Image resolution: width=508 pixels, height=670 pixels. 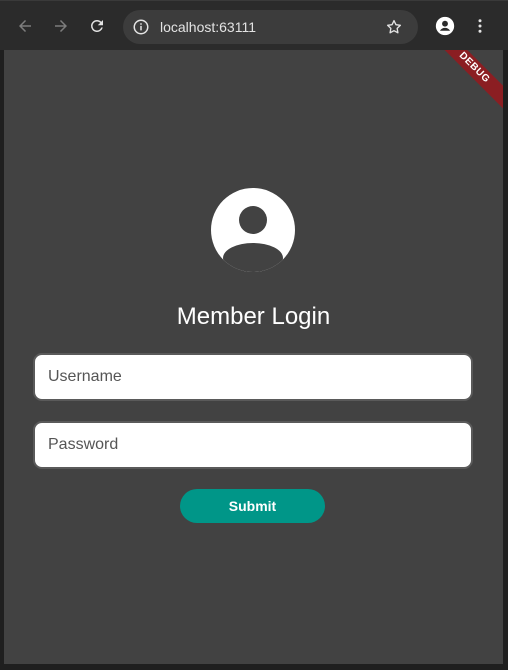 I want to click on browser-toolbar: localhost:63111, so click(x=254, y=25).